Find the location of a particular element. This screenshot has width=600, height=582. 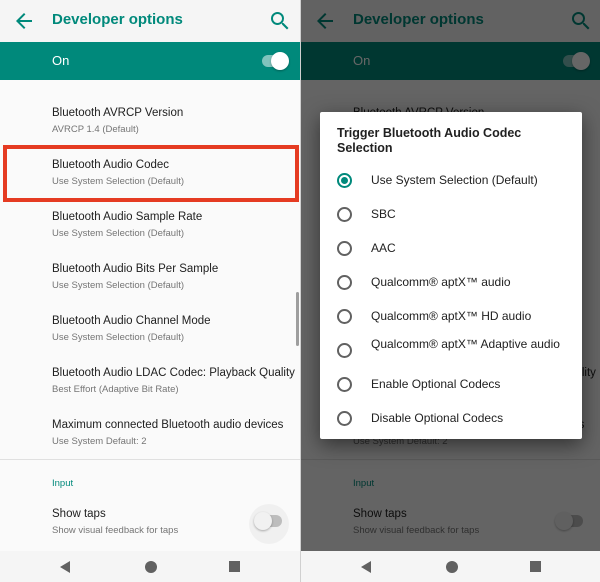

item-summary: Show visual feedback for taps is located at coordinates (115, 530).